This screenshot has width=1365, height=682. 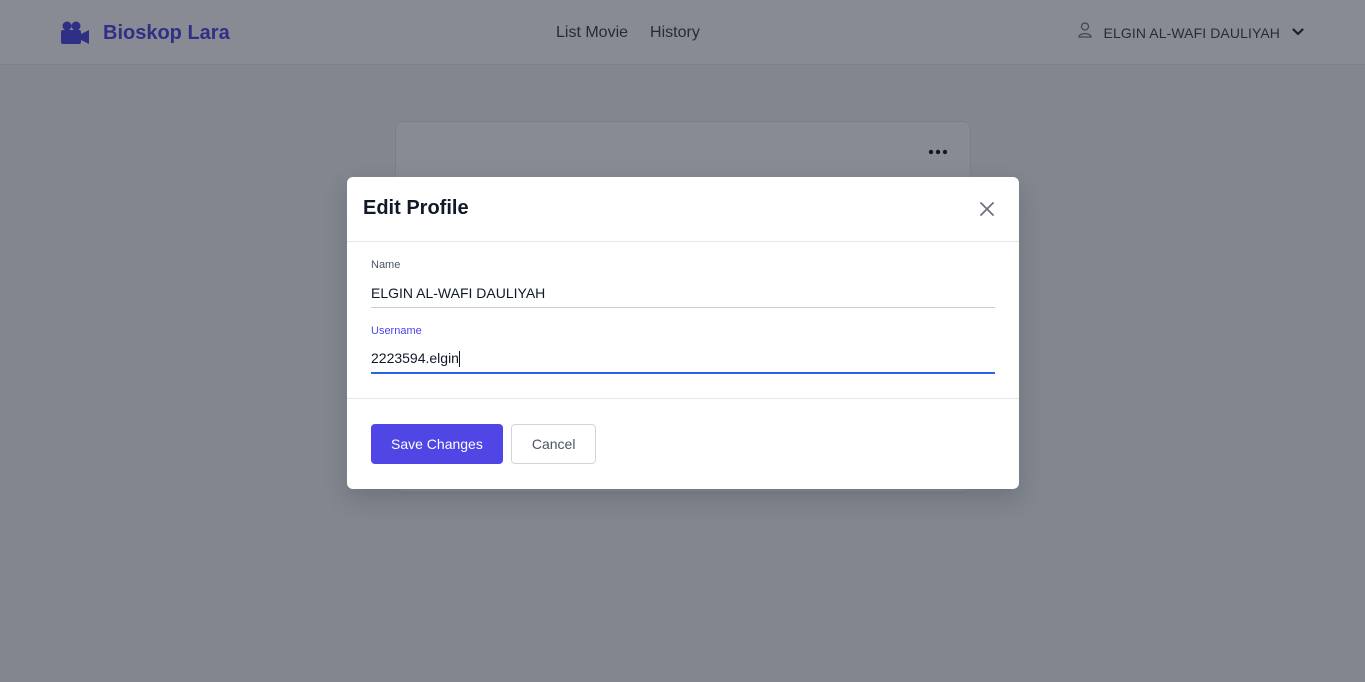 I want to click on modal-footer: Save Changes Cancel, so click(x=683, y=444).